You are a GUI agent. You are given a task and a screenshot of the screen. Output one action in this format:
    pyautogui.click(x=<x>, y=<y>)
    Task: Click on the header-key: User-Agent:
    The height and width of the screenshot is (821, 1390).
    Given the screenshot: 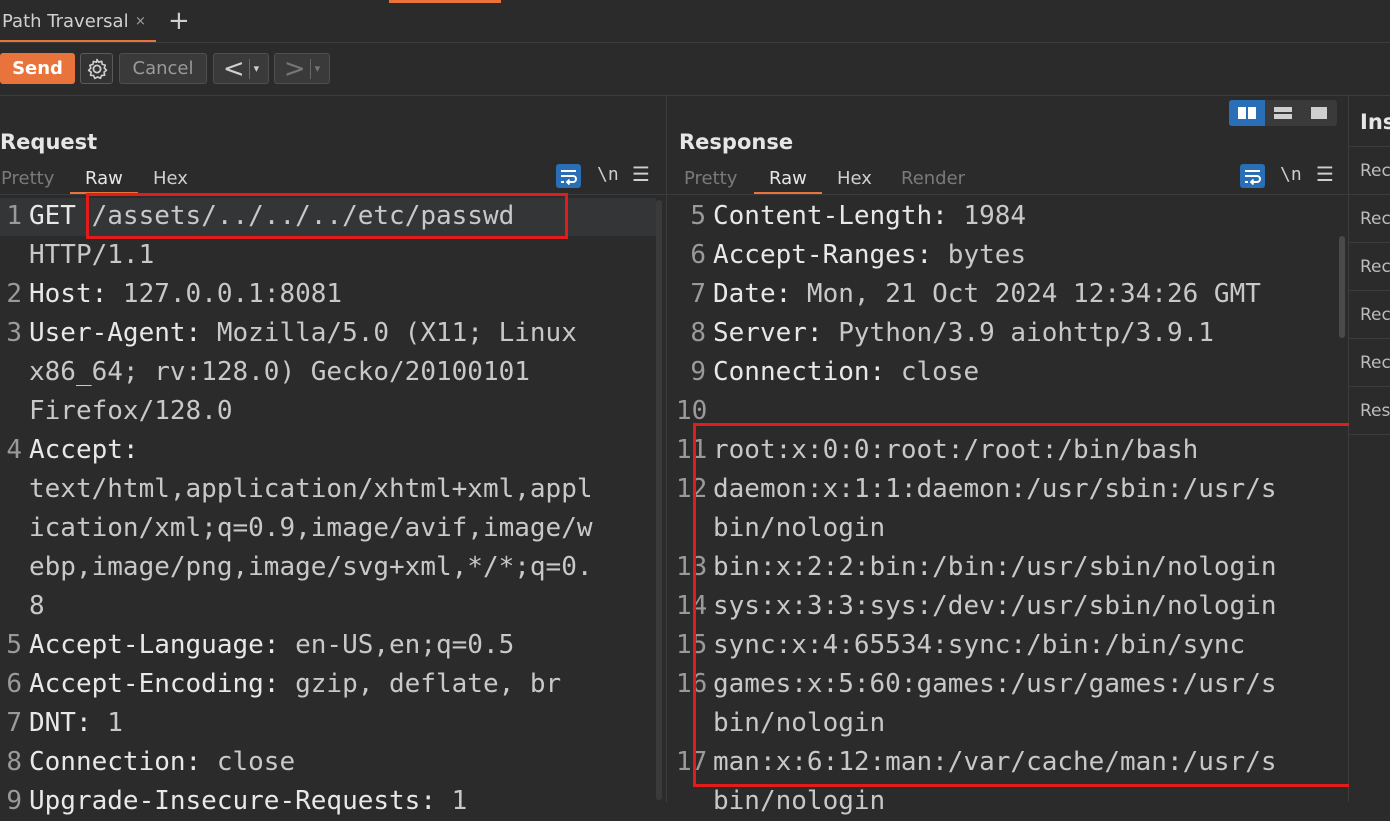 What is the action you would take?
    pyautogui.click(x=115, y=333)
    